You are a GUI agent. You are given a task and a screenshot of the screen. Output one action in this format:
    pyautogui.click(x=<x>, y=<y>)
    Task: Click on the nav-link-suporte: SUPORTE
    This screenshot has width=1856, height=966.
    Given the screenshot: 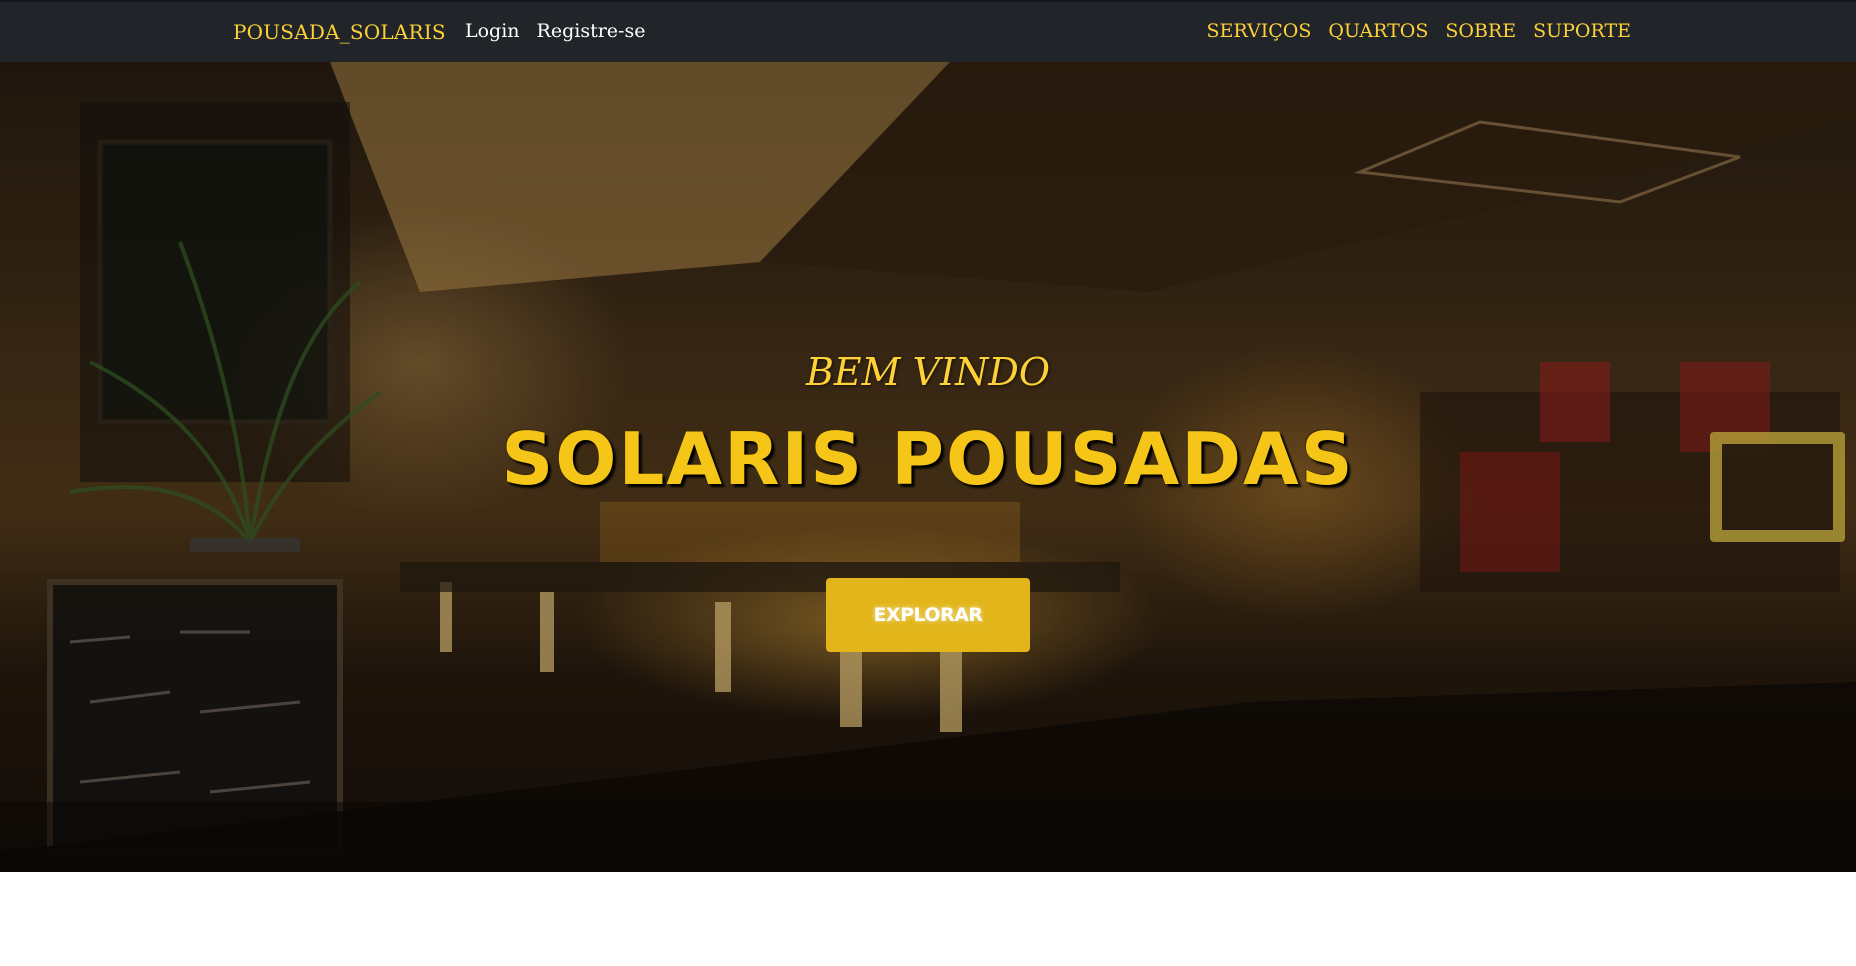 What is the action you would take?
    pyautogui.click(x=1582, y=31)
    